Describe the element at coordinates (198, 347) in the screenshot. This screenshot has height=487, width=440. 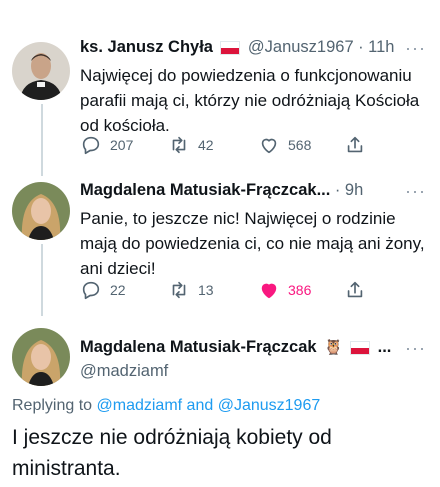
I see `display-name: Magdalena Matusiak-Frączcak` at that location.